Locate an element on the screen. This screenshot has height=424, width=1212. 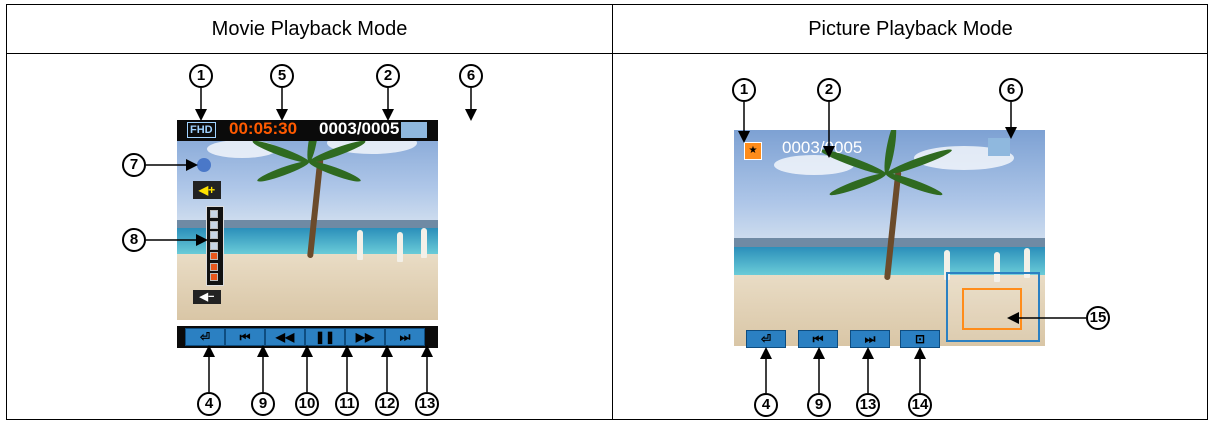
callout-14: 14 is located at coordinates (920, 405).